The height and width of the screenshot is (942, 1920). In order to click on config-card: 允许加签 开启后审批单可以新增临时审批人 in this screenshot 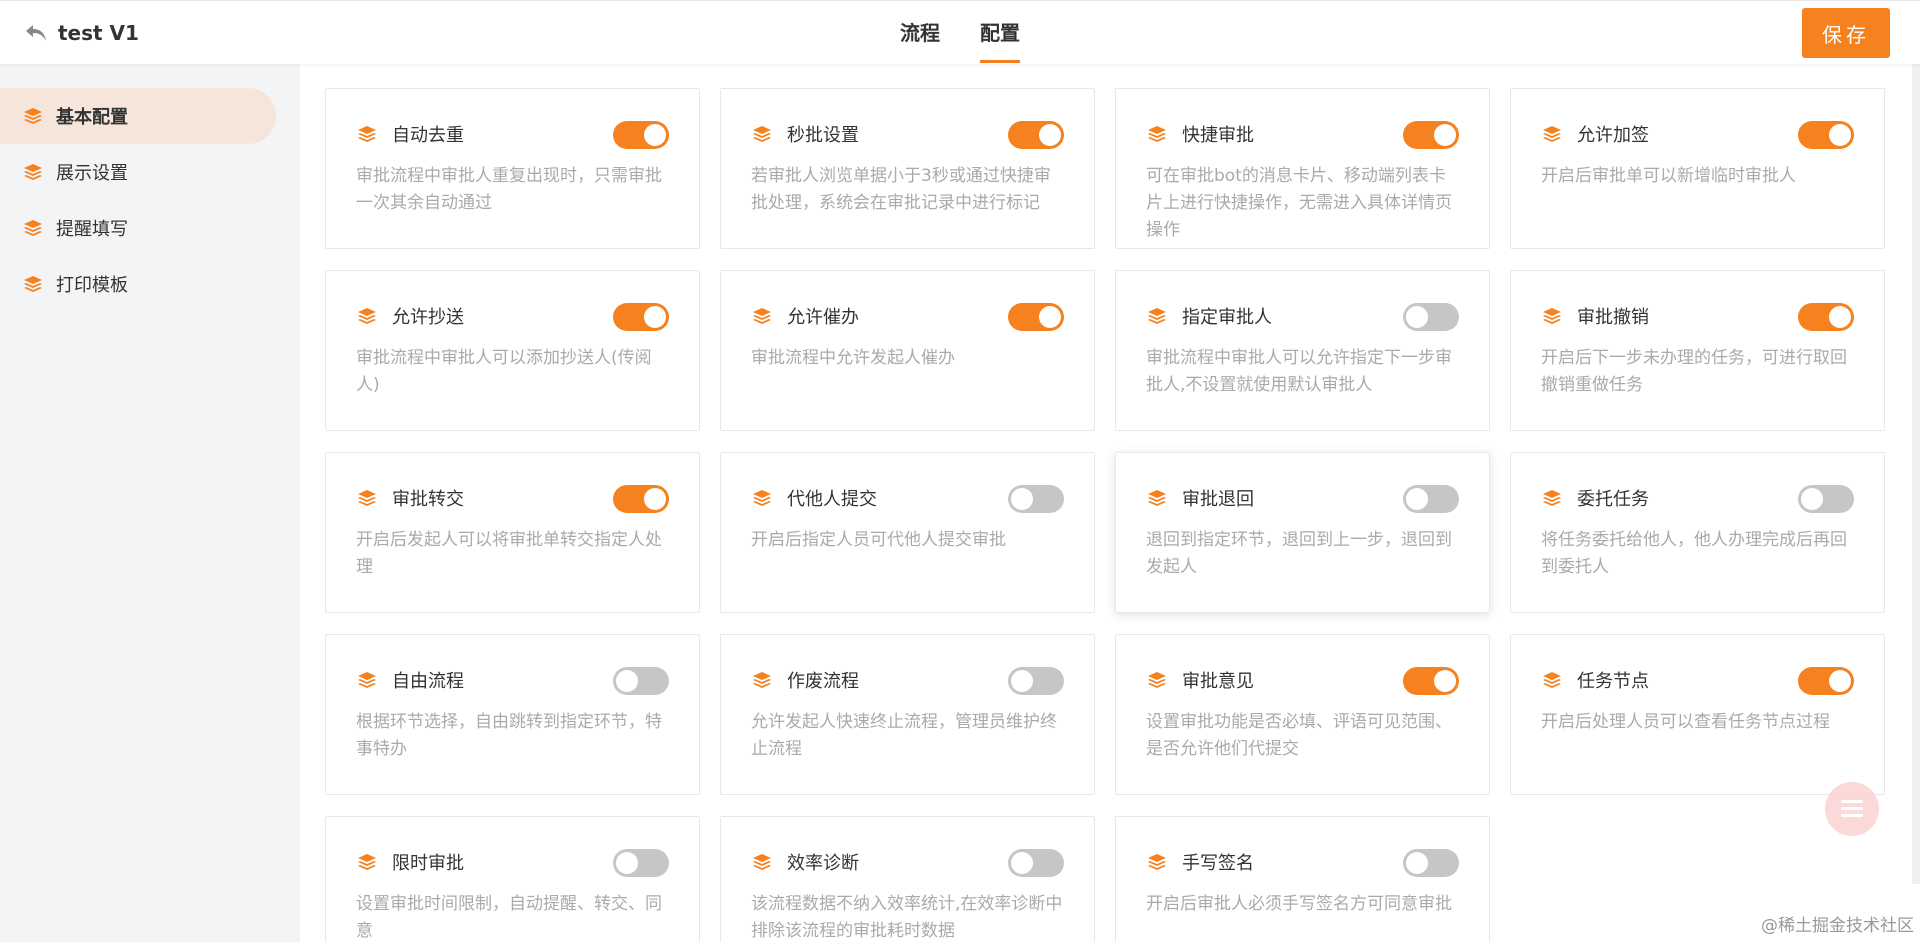, I will do `click(1697, 168)`.